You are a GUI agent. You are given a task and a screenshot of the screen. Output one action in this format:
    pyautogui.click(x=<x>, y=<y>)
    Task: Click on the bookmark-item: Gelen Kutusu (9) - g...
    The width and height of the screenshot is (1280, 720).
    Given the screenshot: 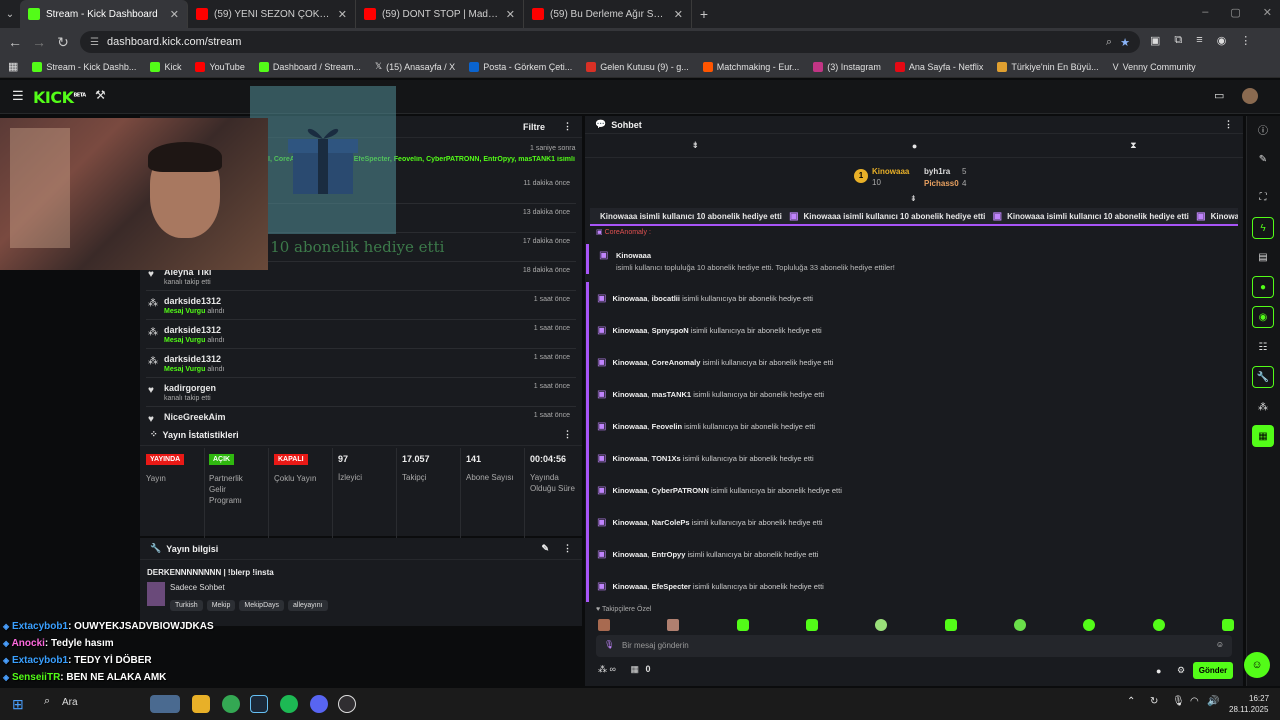 What is the action you would take?
    pyautogui.click(x=637, y=66)
    